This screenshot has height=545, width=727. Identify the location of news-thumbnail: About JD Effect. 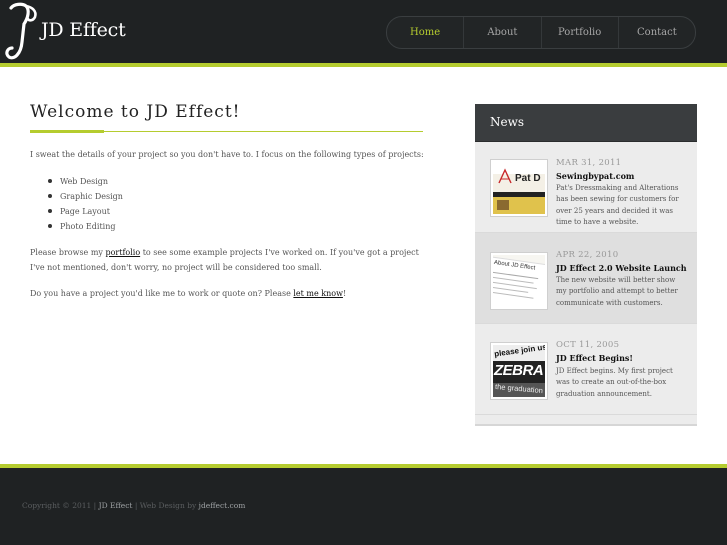
(519, 281).